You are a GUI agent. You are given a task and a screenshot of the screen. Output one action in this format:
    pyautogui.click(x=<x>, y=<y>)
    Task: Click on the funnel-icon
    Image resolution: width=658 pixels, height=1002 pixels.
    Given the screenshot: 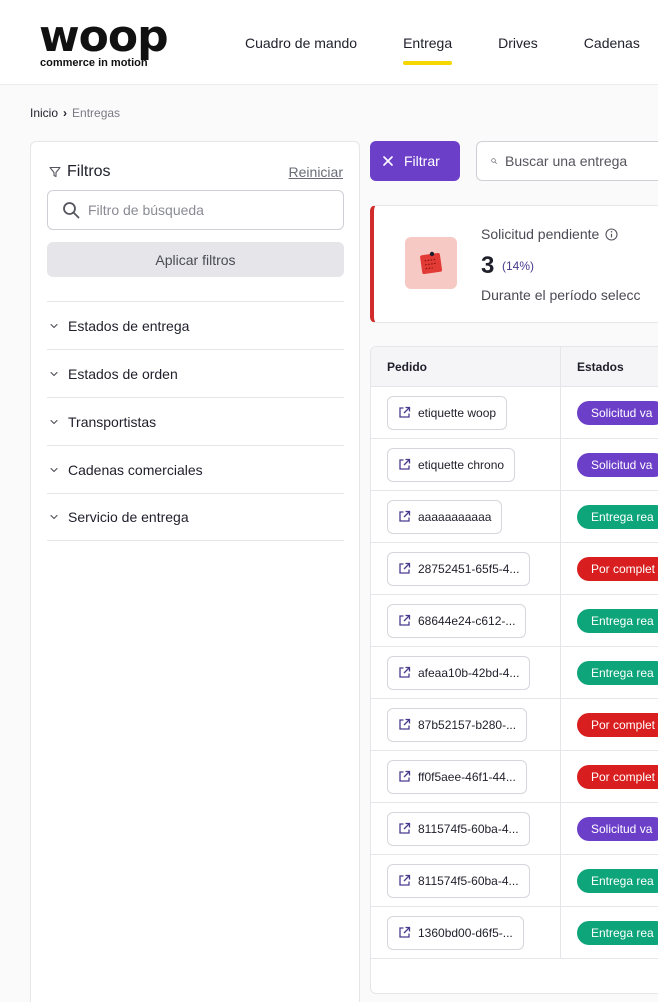 What is the action you would take?
    pyautogui.click(x=55, y=172)
    